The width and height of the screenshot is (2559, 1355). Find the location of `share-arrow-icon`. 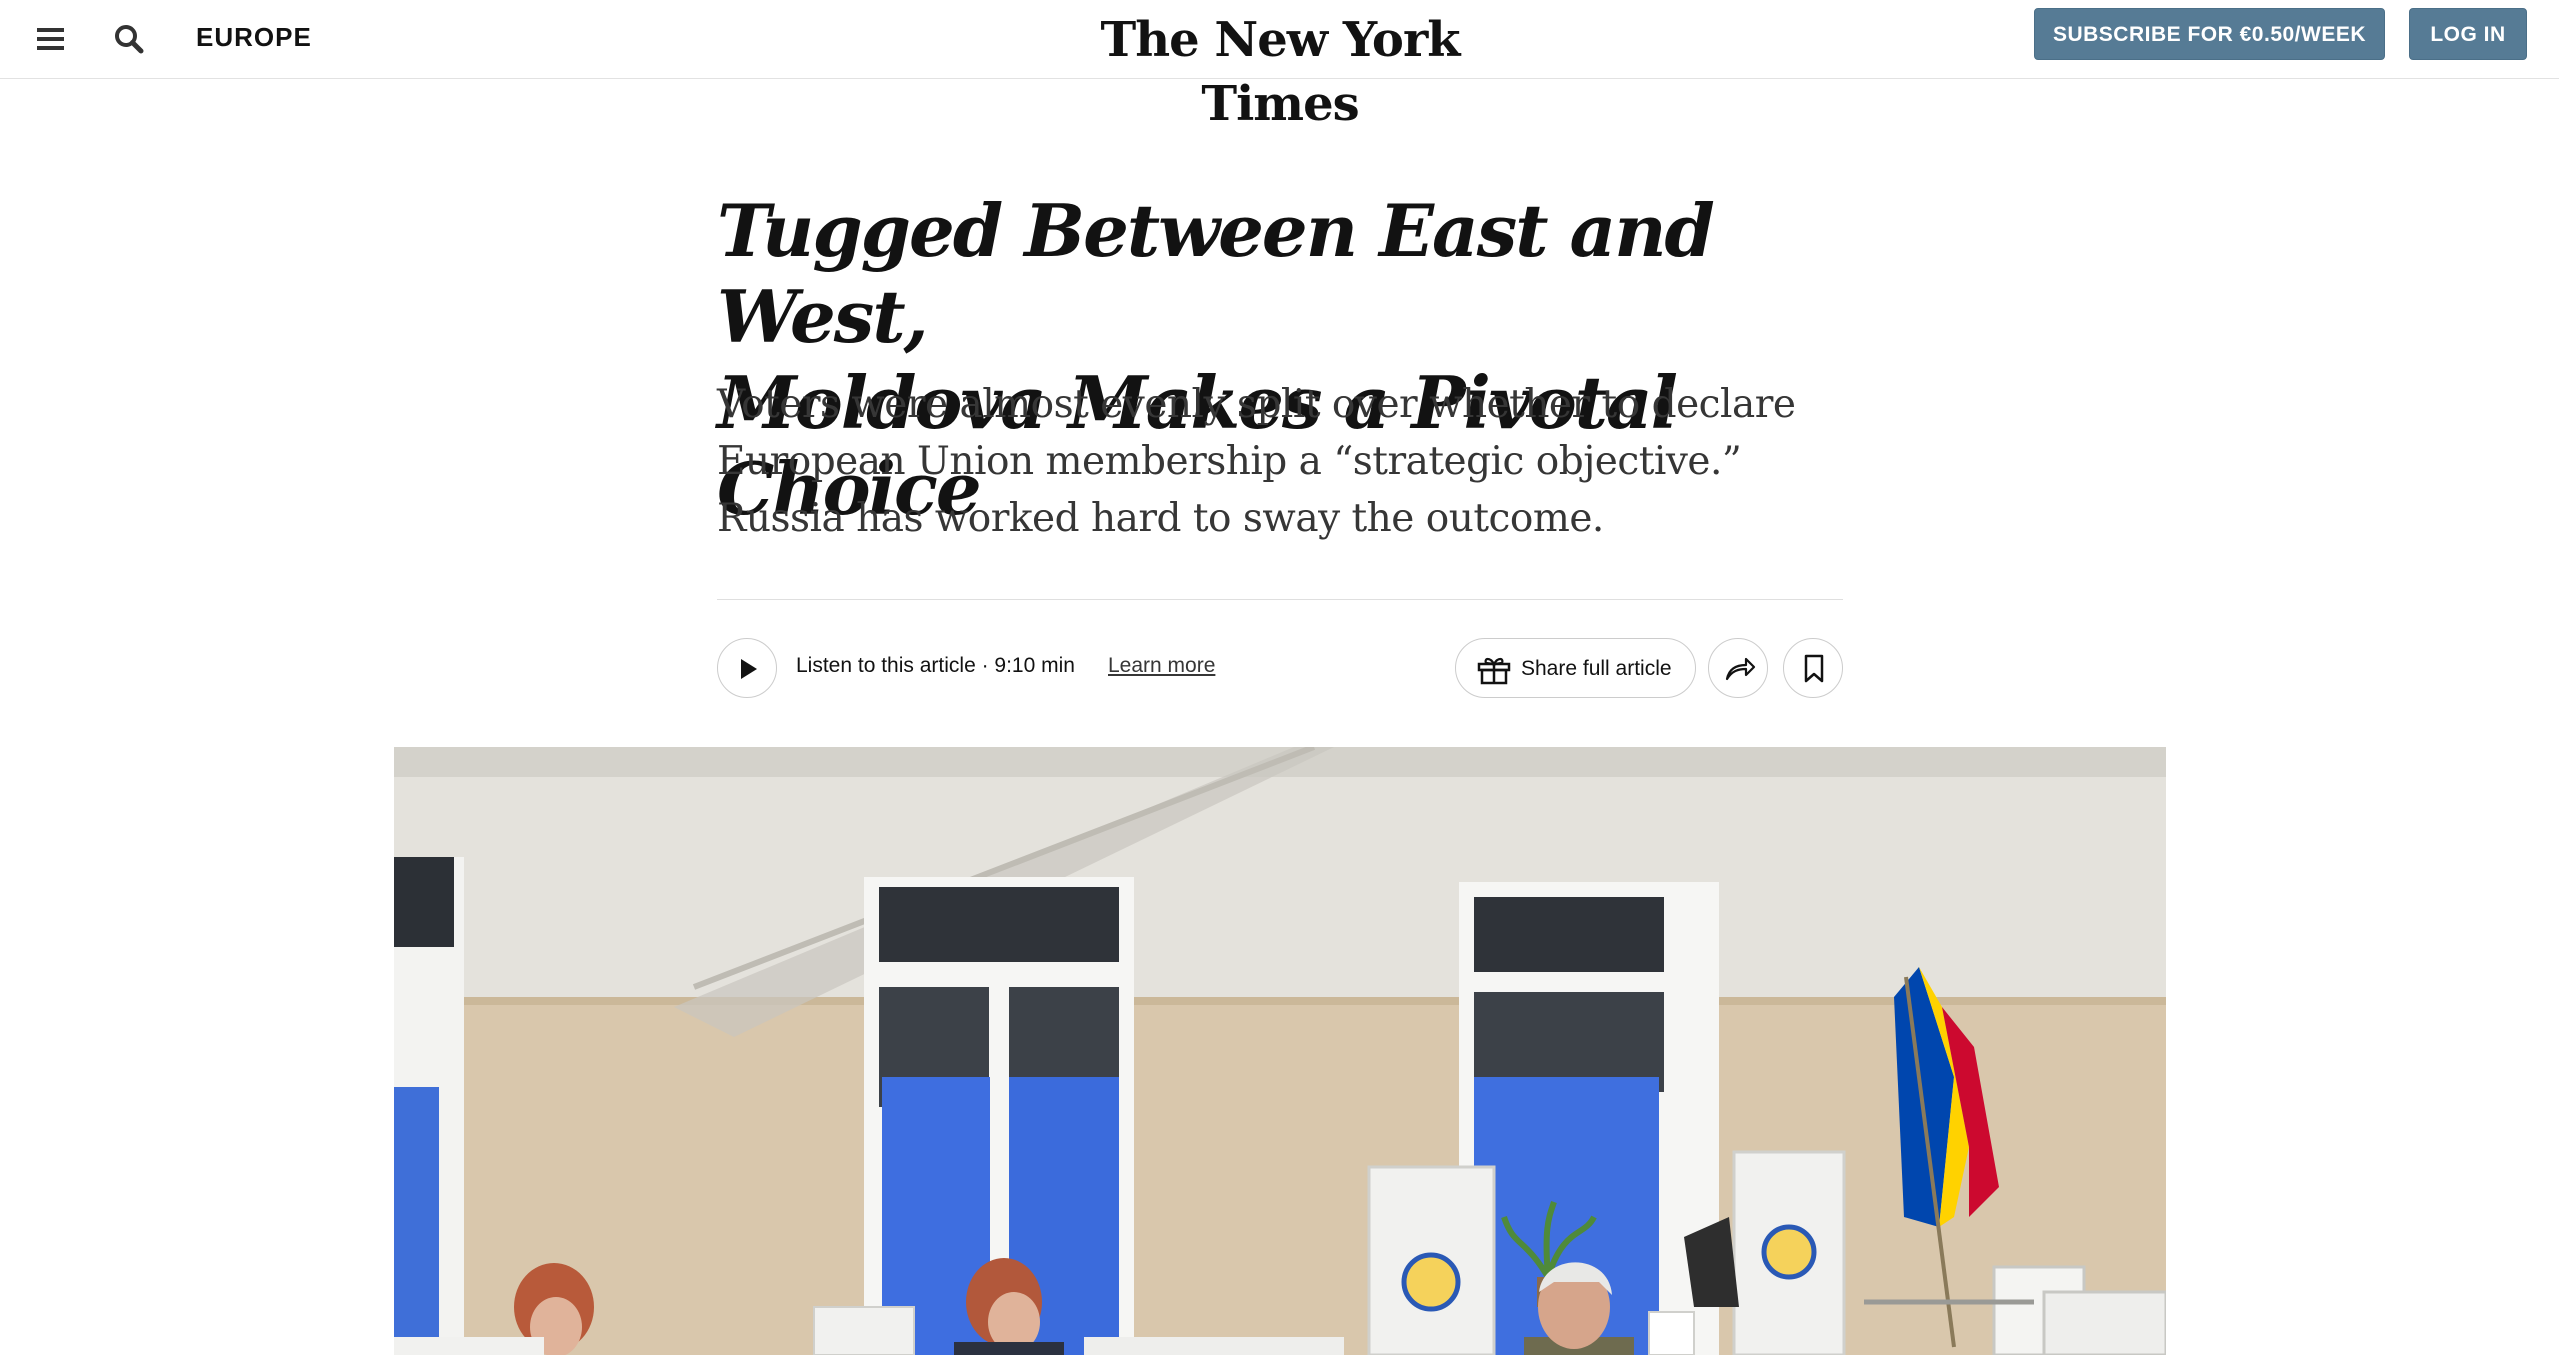

share-arrow-icon is located at coordinates (1740, 669).